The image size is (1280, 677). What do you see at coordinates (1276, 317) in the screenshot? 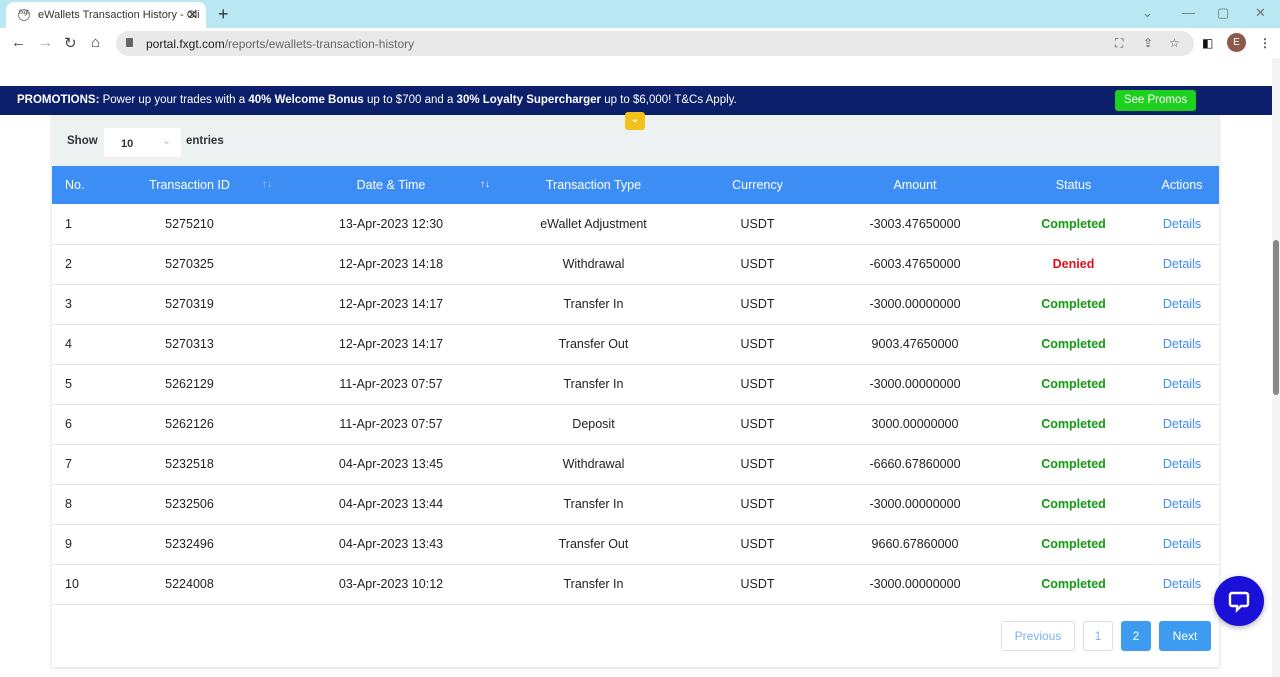
I see `scrollbar-thumb` at bounding box center [1276, 317].